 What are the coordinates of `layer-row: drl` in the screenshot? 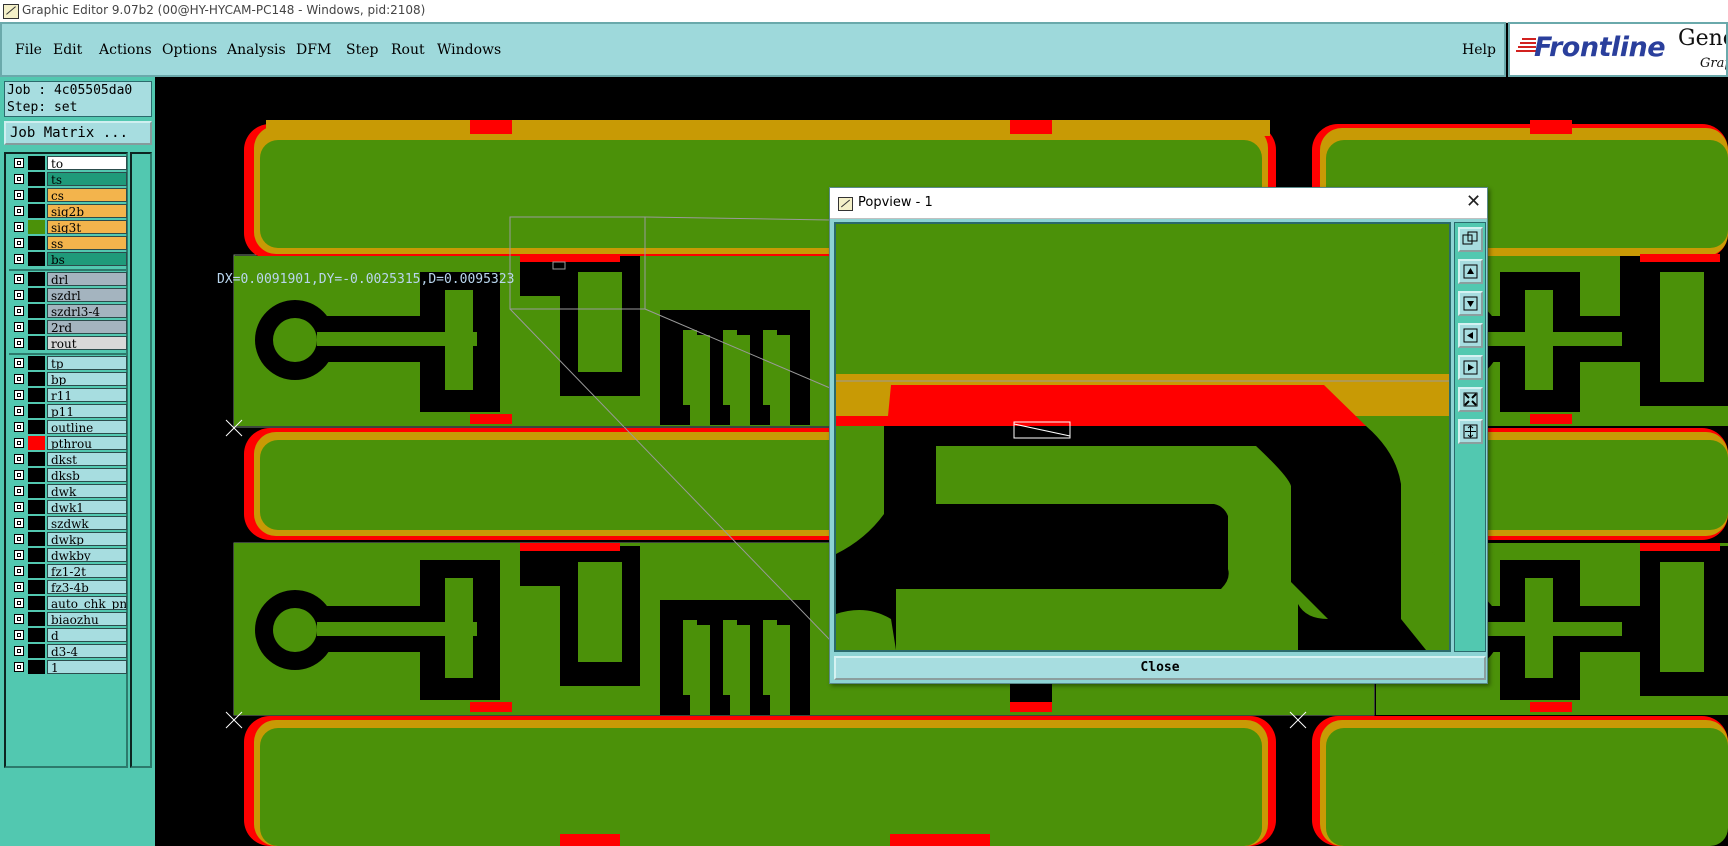 It's located at (68, 279).